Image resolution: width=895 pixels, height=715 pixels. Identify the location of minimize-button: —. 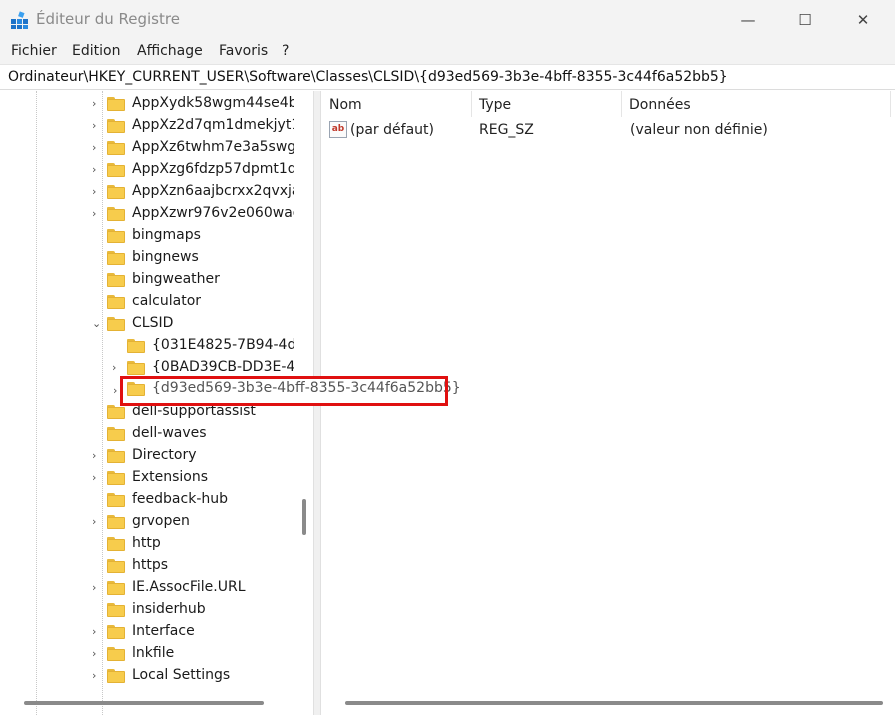
(748, 20).